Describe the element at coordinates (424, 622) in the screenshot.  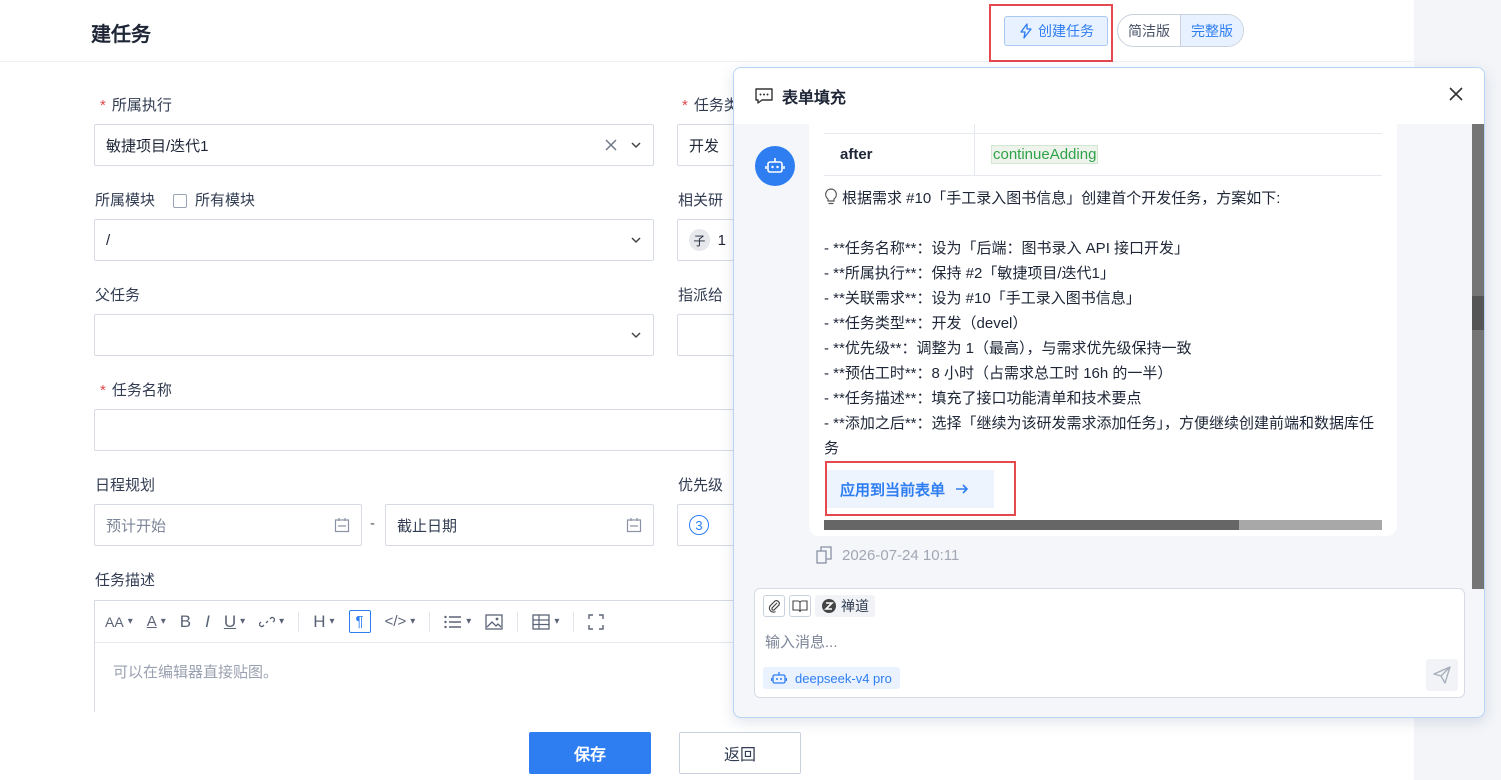
I see `editor-toolbar: AA ▾ A ▾ B I U ▾ ▾ H ▾ ¶ </> ▾ ▾ ▾` at that location.